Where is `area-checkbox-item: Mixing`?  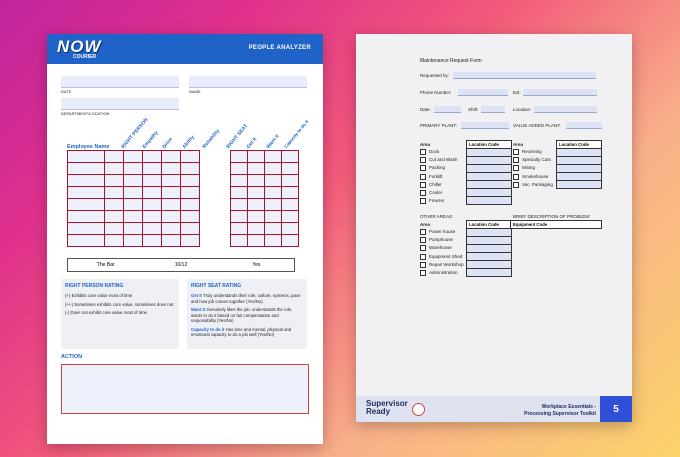
area-checkbox-item: Mixing is located at coordinates (524, 168).